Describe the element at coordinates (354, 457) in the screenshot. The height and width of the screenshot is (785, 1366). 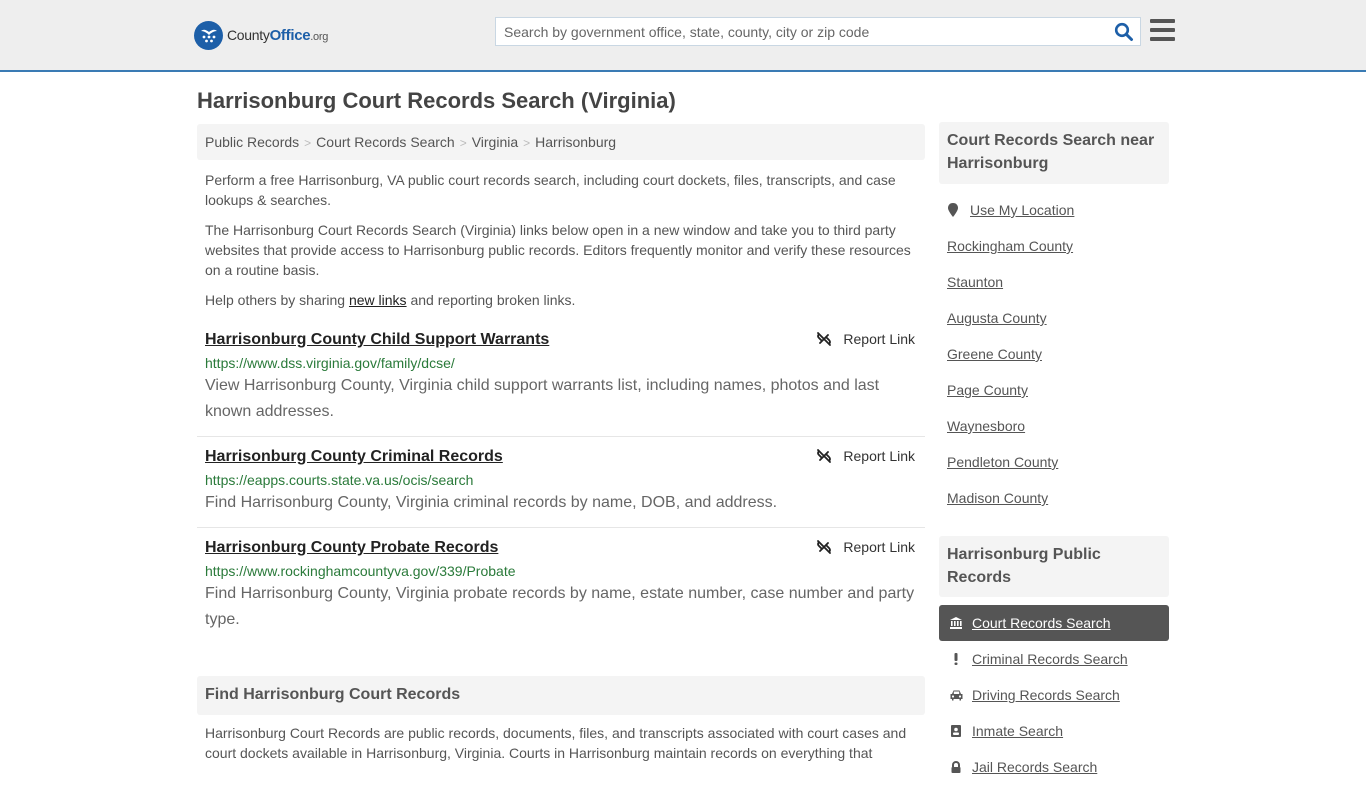
I see `result-title-link: Harrisonburg County Criminal Records` at that location.